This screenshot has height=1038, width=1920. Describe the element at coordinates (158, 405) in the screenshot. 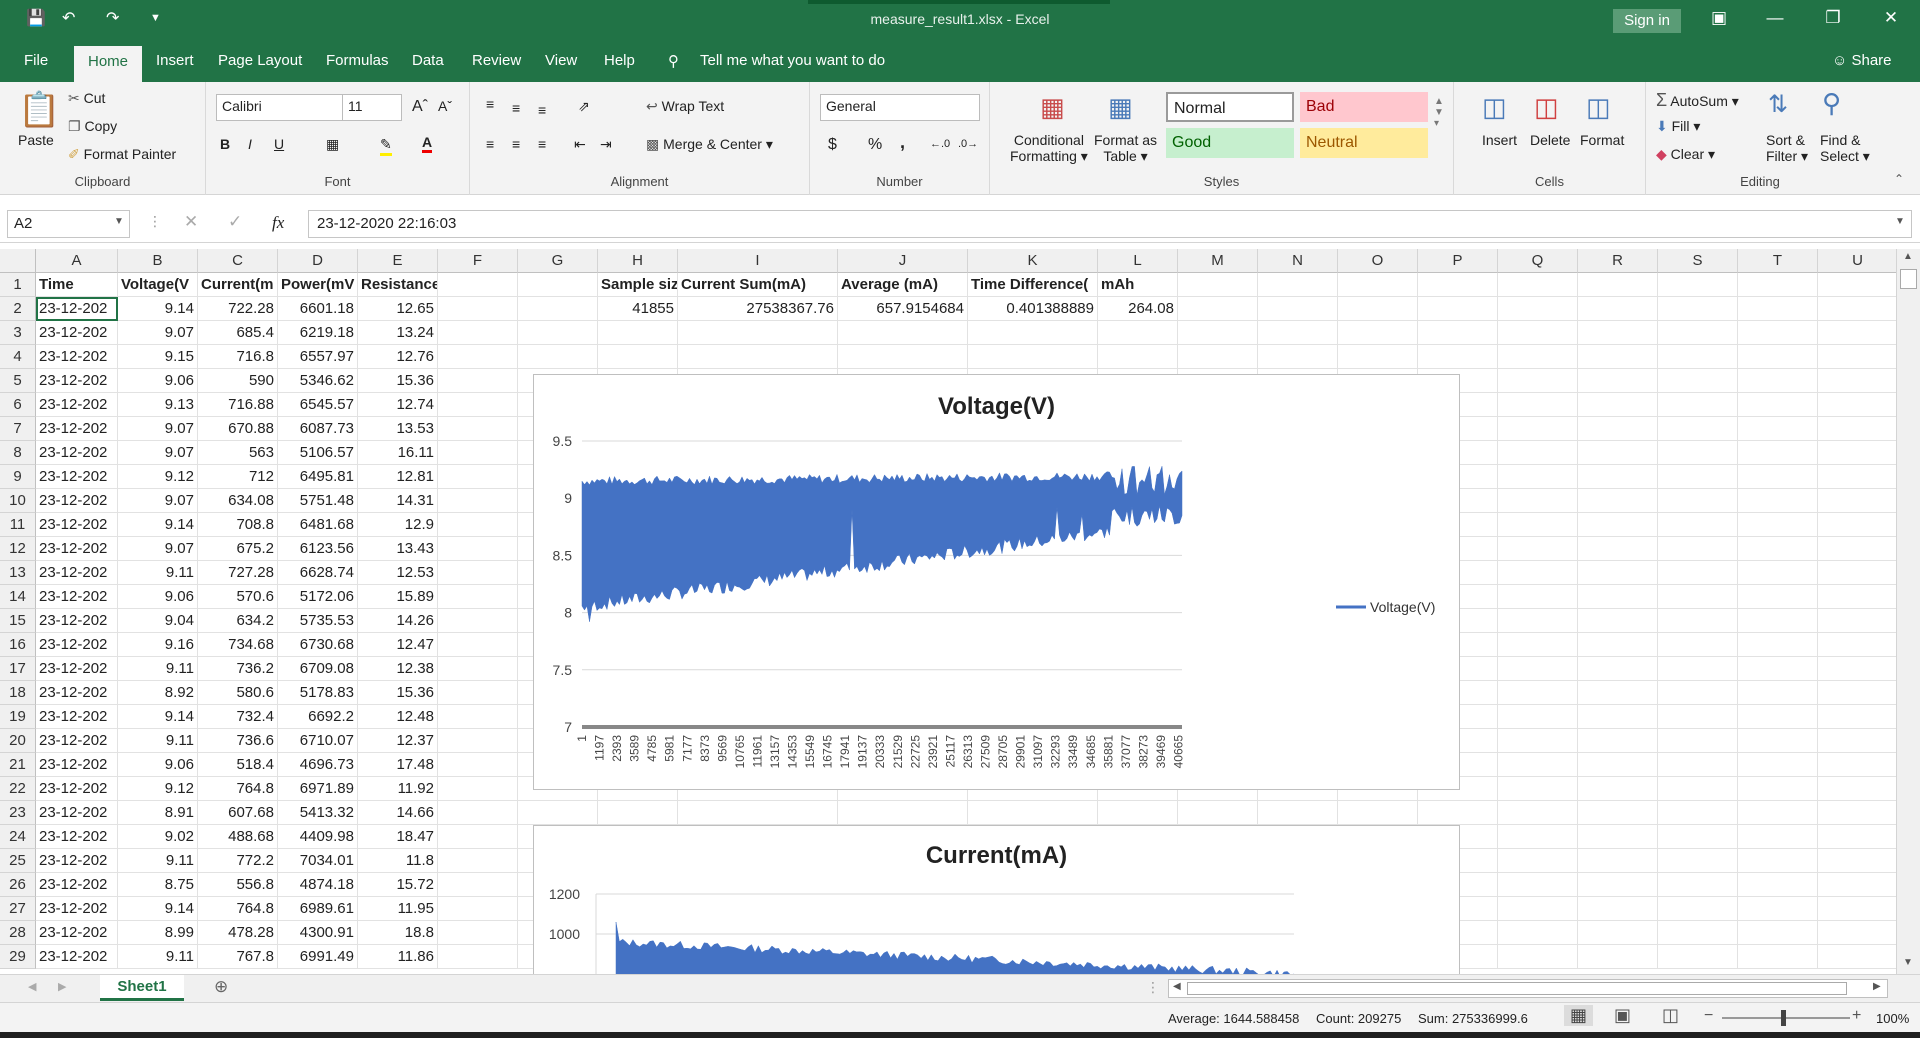

I see `data-cell: 9.13` at that location.